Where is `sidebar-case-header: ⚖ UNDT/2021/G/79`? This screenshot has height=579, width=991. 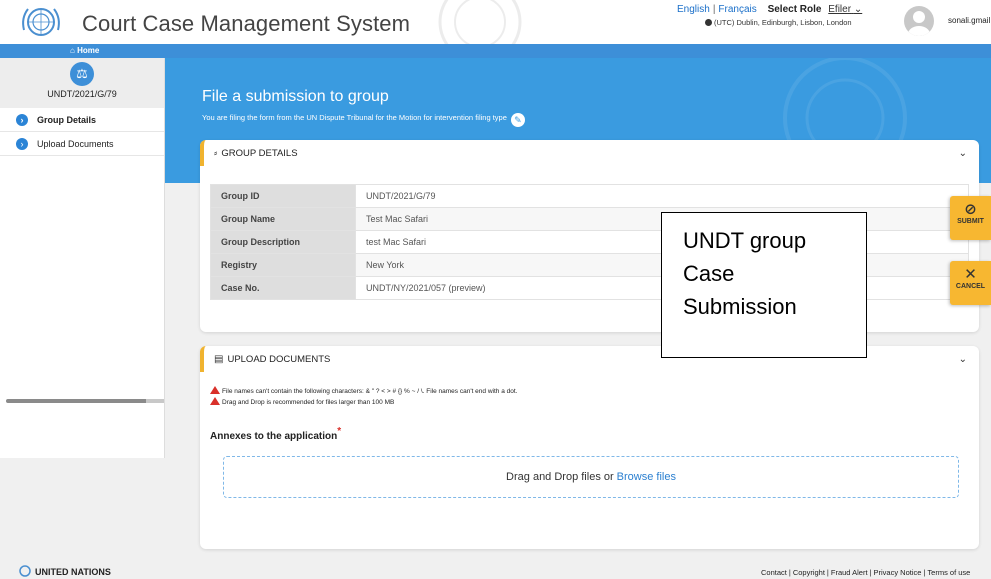
sidebar-case-header: ⚖ UNDT/2021/G/79 is located at coordinates (82, 83).